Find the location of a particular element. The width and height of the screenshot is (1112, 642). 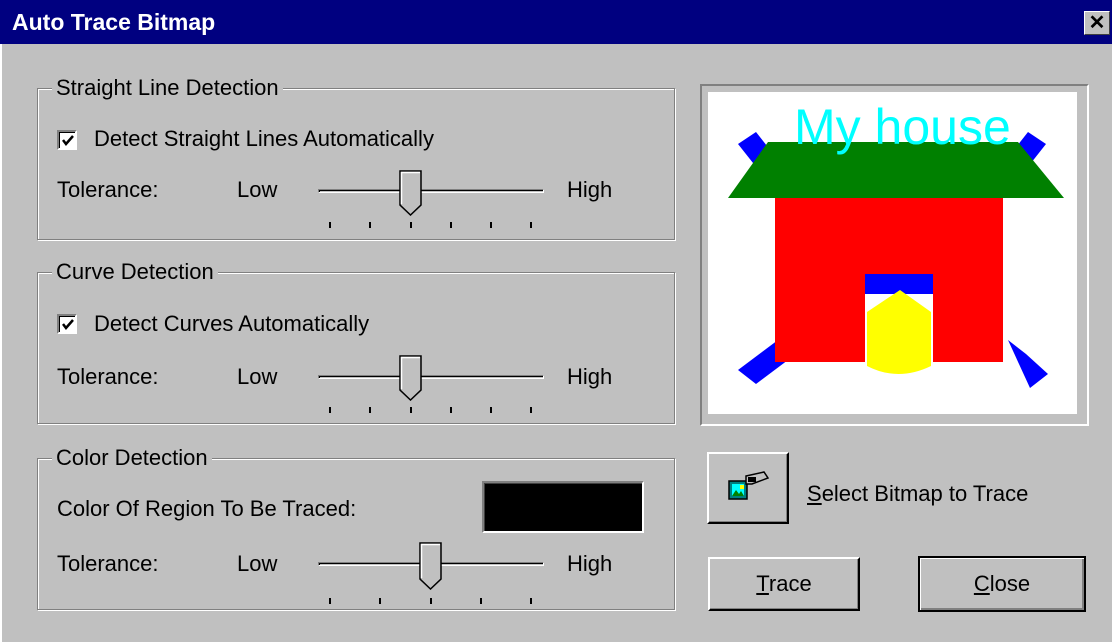

curve-tolerance-label: Tolerance: is located at coordinates (108, 376).